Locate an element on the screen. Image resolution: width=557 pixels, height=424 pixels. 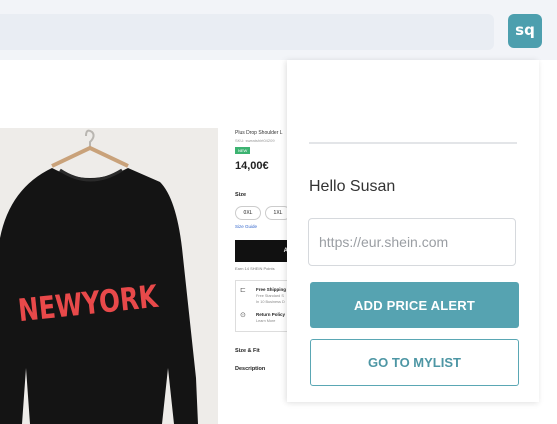
size-heading: Size is located at coordinates (241, 195).